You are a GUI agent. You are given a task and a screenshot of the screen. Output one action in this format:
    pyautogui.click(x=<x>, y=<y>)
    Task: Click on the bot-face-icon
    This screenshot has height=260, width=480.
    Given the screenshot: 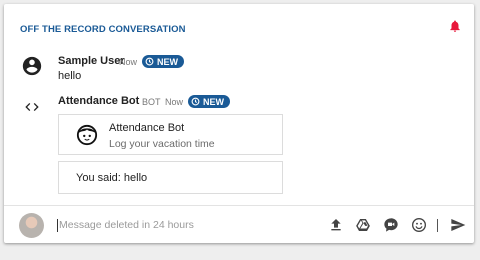 What is the action you would take?
    pyautogui.click(x=87, y=135)
    